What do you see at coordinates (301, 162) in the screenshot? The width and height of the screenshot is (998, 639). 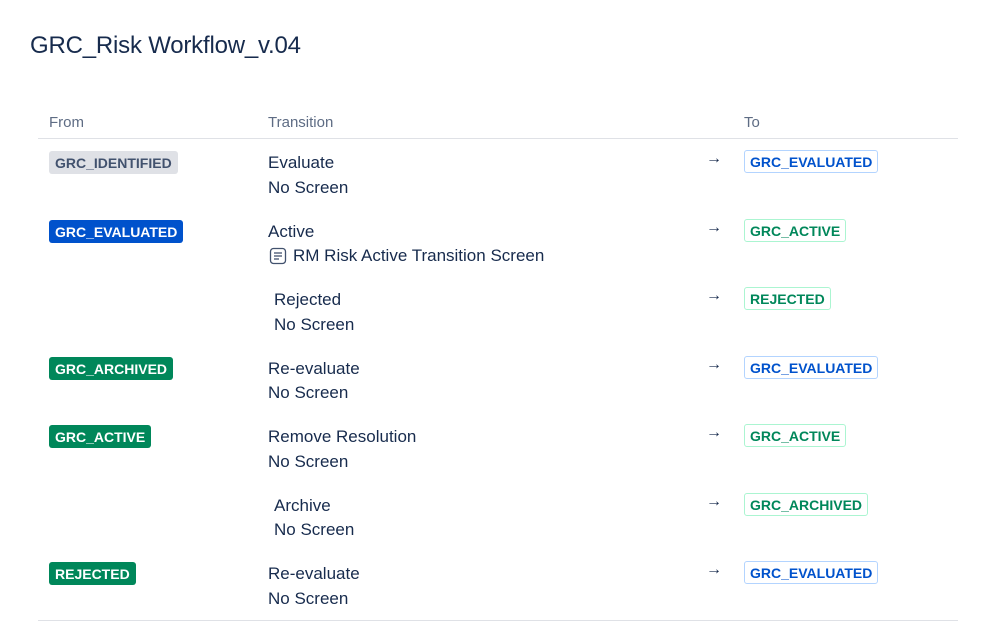 I see `transition-name: Evaluate` at bounding box center [301, 162].